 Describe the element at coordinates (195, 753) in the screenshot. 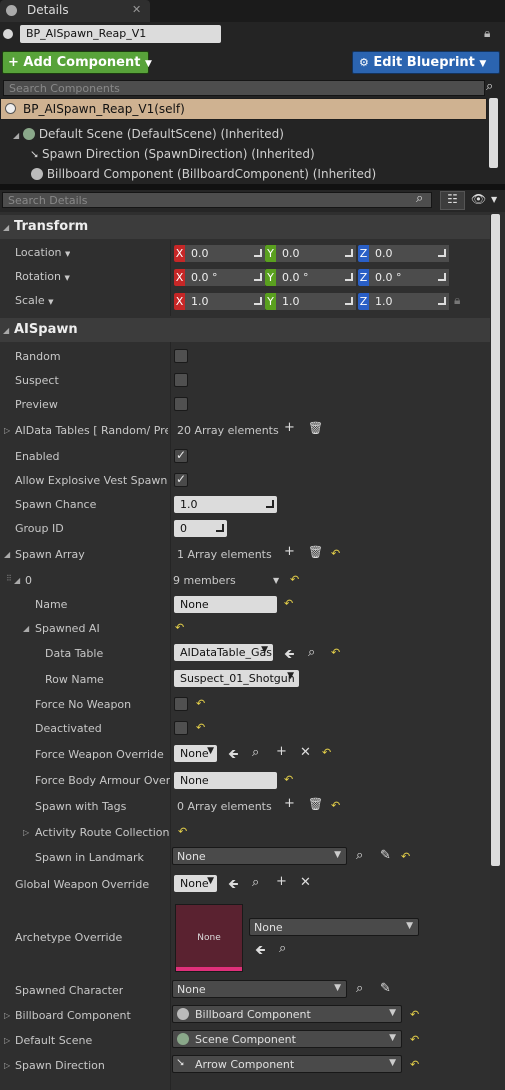

I see `force-weapon-override-dropdown: None ▼` at that location.